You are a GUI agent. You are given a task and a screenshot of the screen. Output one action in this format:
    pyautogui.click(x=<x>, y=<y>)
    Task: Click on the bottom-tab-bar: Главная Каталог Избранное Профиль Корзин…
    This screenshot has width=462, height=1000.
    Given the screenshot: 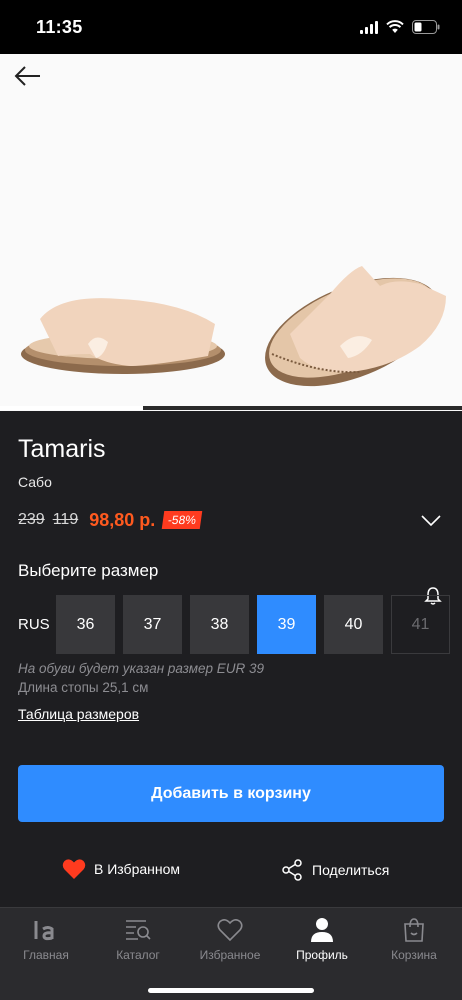 What is the action you would take?
    pyautogui.click(x=231, y=953)
    